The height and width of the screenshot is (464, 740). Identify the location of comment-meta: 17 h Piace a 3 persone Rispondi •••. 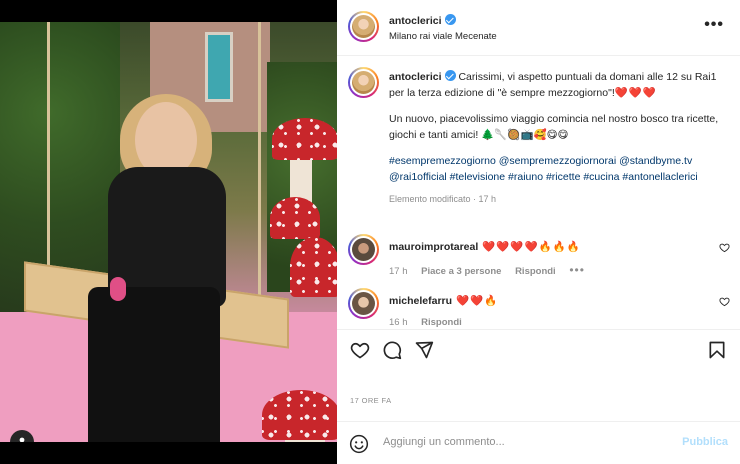
(492, 270).